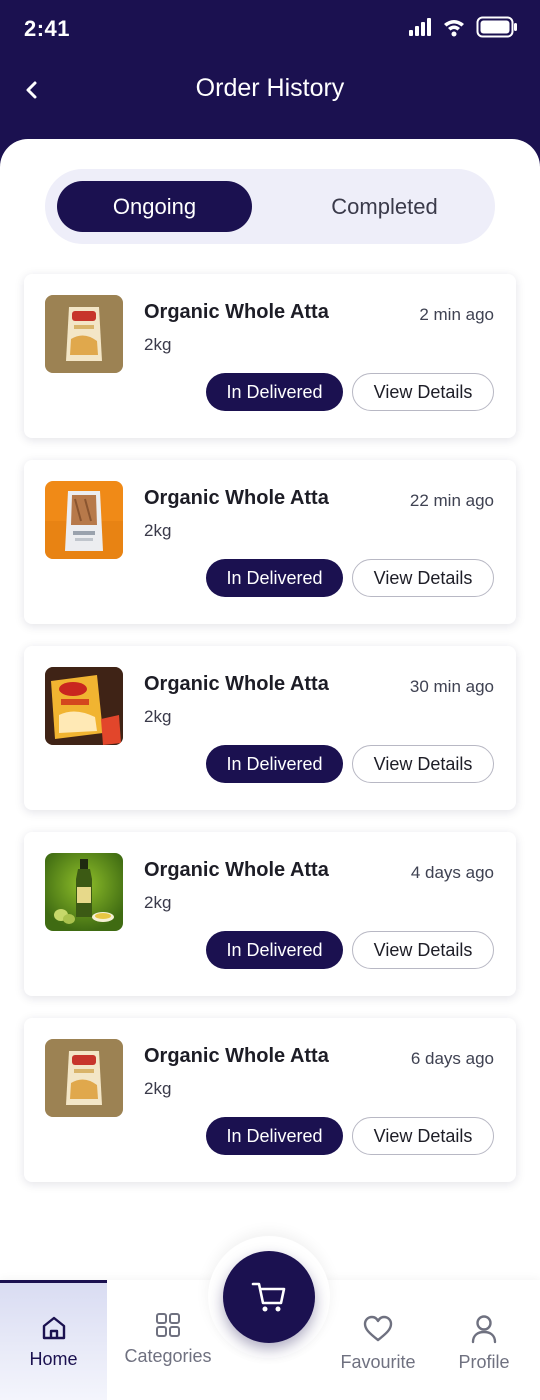 This screenshot has height=1400, width=540. Describe the element at coordinates (384, 206) in the screenshot. I see `tab-completed: Completed` at that location.